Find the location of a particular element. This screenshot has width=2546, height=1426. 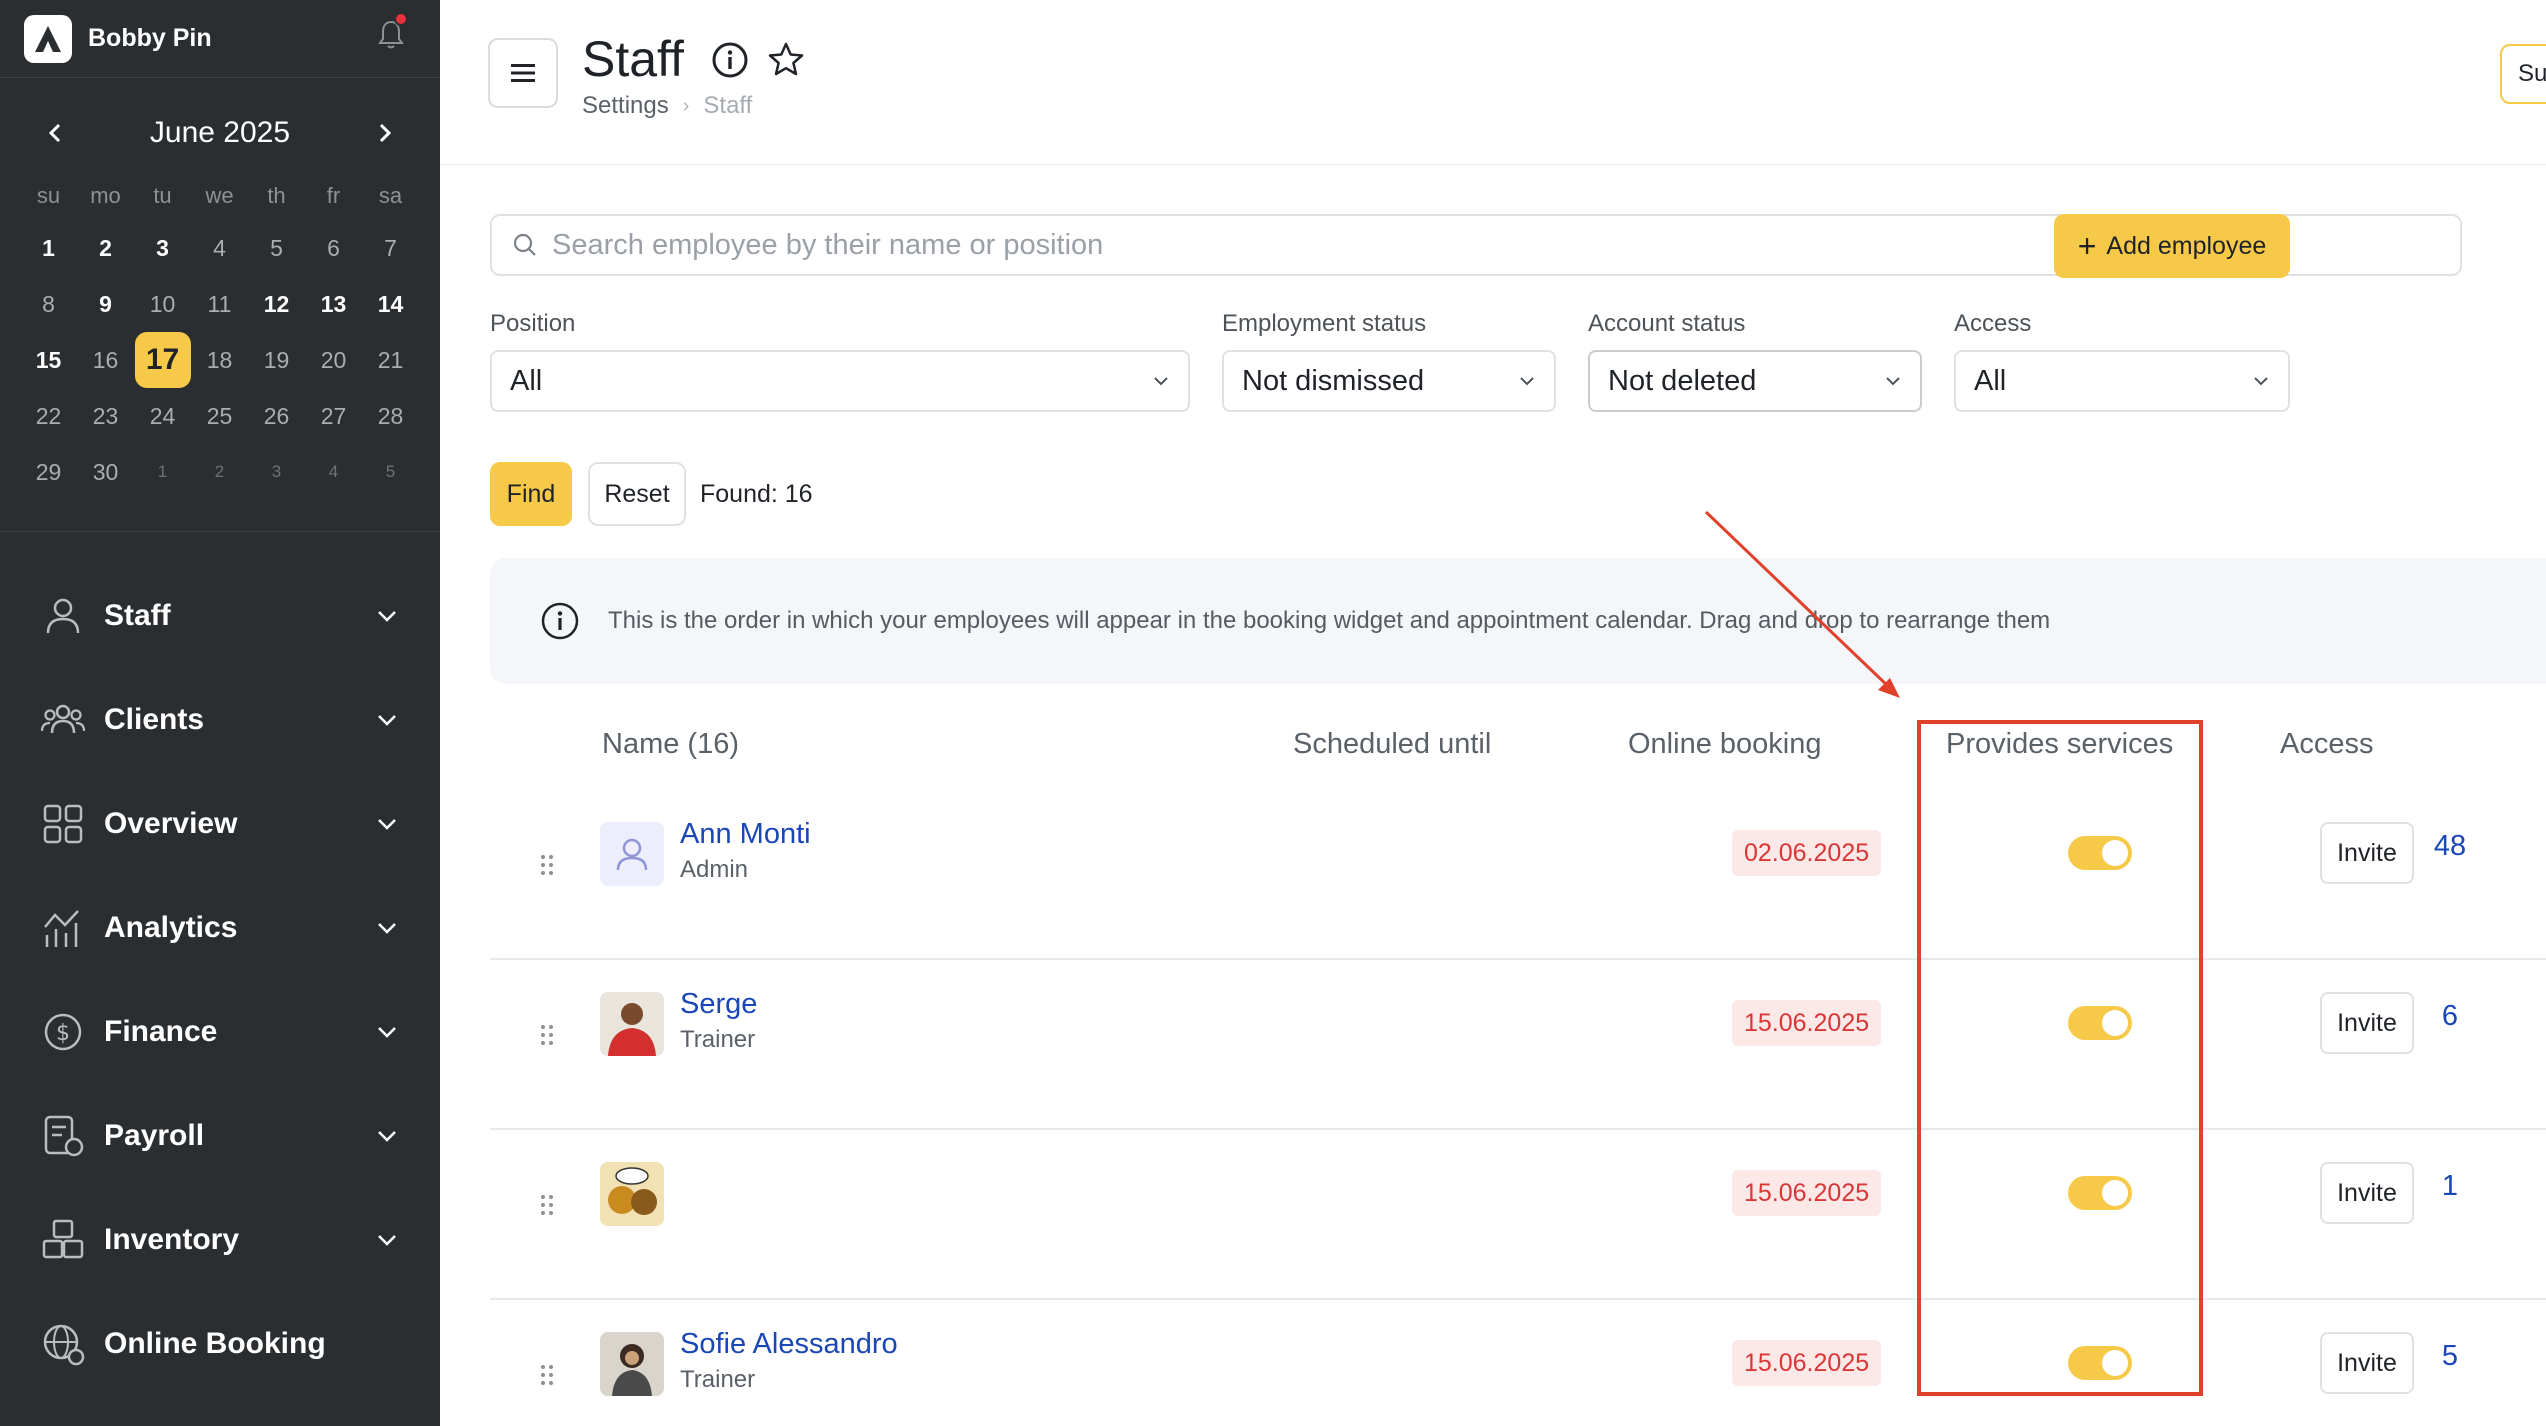

access-select: All is located at coordinates (2122, 381).